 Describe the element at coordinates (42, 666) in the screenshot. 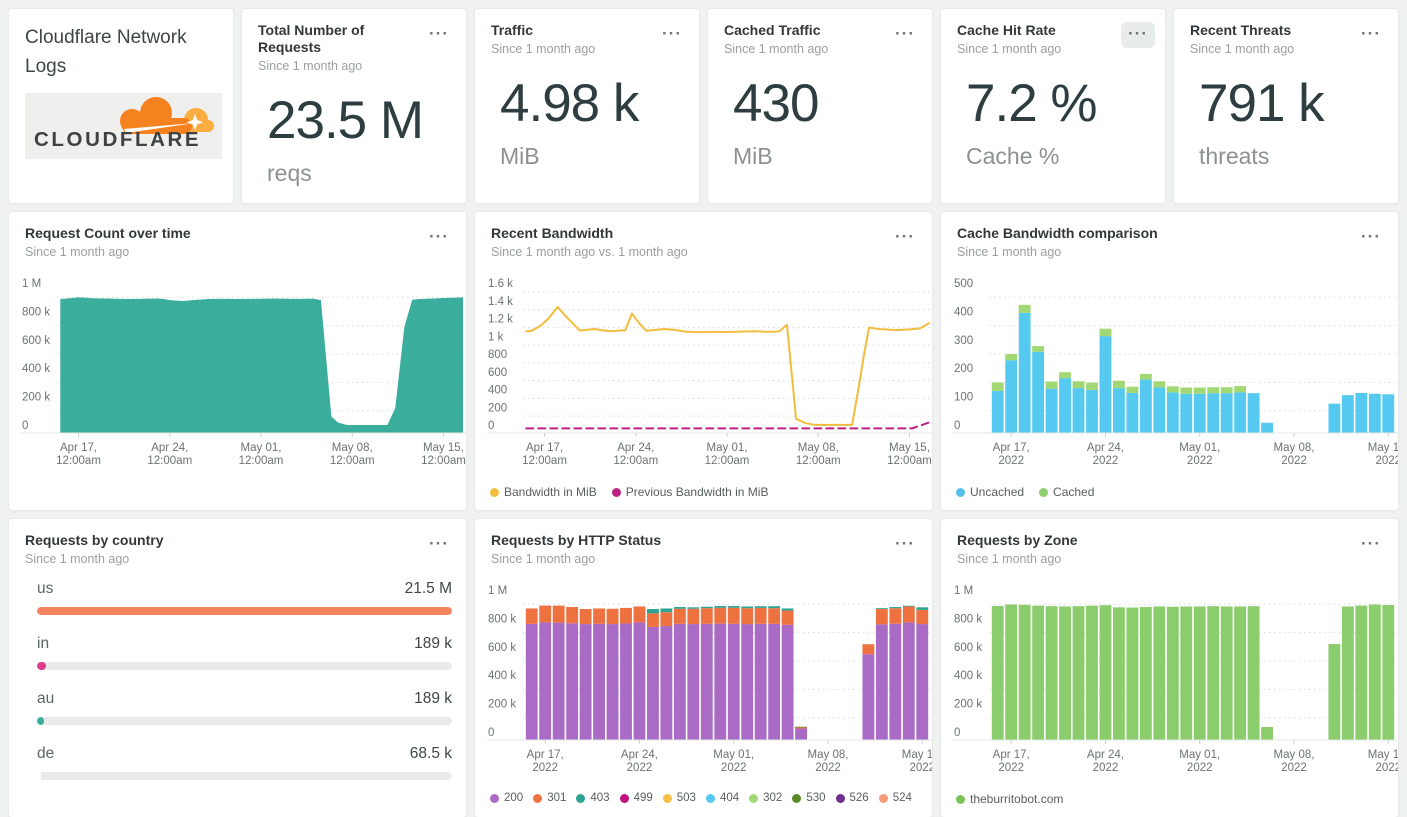

I see `country-bar-fill` at that location.